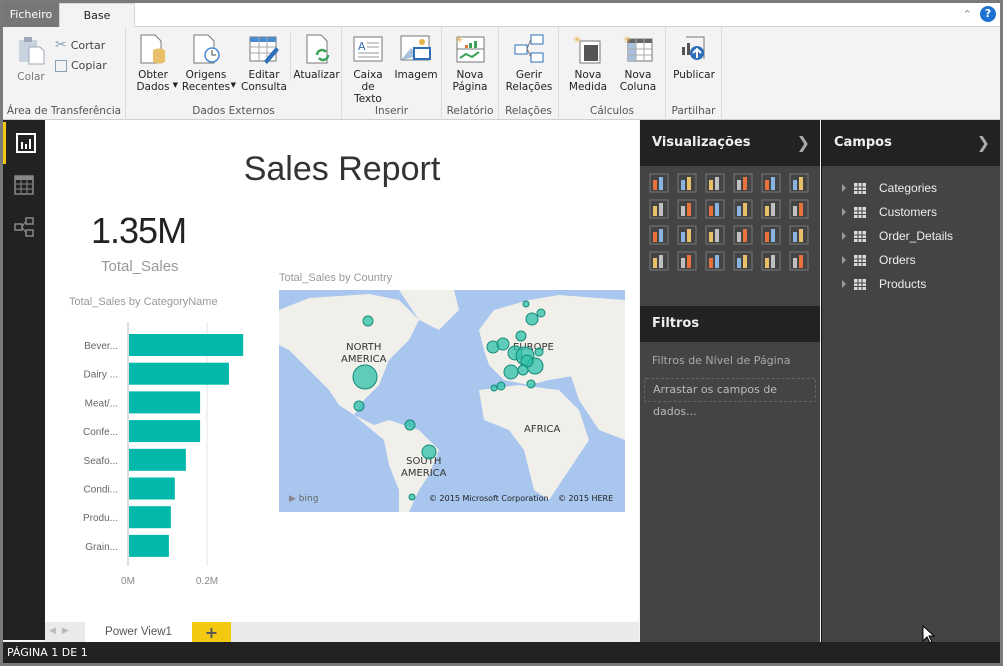 The image size is (1003, 666). I want to click on recent-sources-button: Origens Recentes ▼, so click(208, 63).